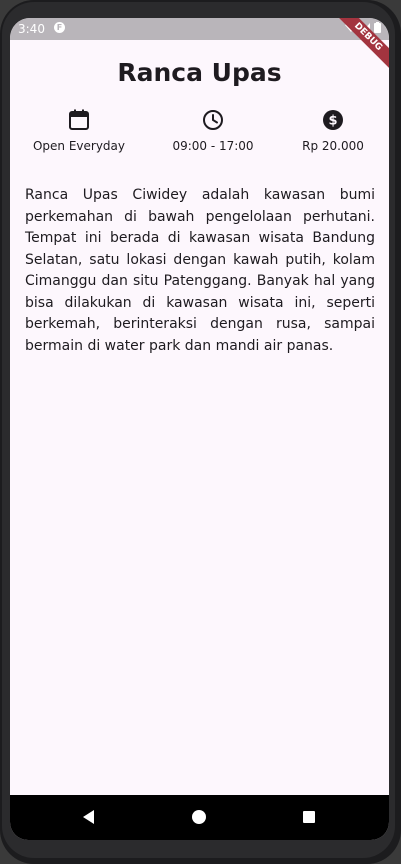  What do you see at coordinates (213, 146) in the screenshot?
I see `info-label: 09:00 - 17:00` at bounding box center [213, 146].